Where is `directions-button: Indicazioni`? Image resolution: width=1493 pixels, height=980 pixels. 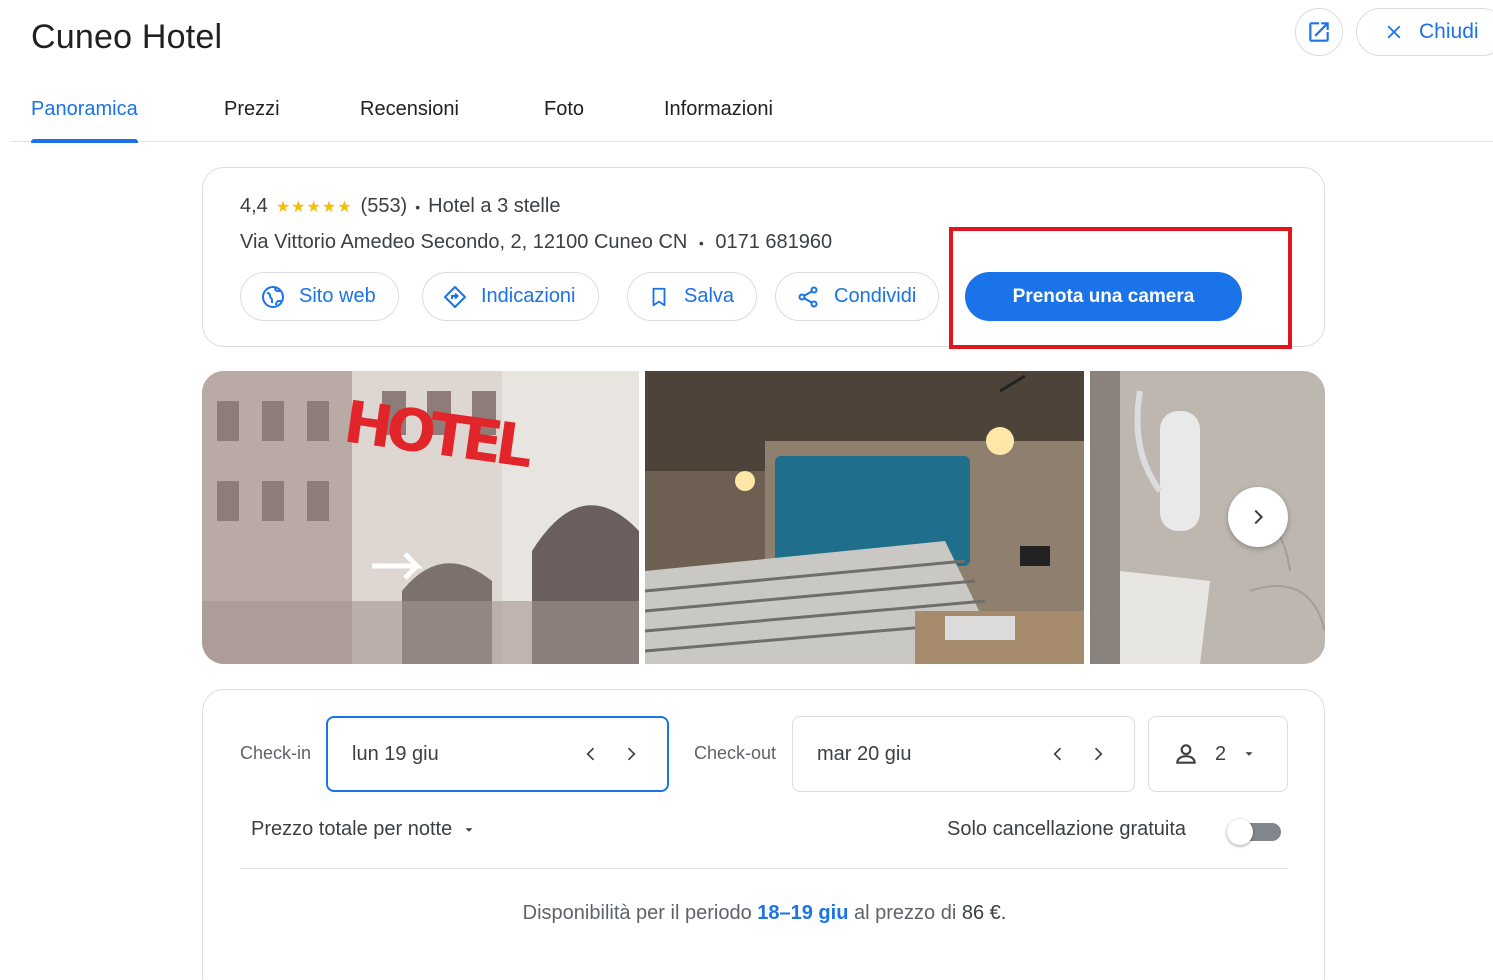 directions-button: Indicazioni is located at coordinates (510, 296).